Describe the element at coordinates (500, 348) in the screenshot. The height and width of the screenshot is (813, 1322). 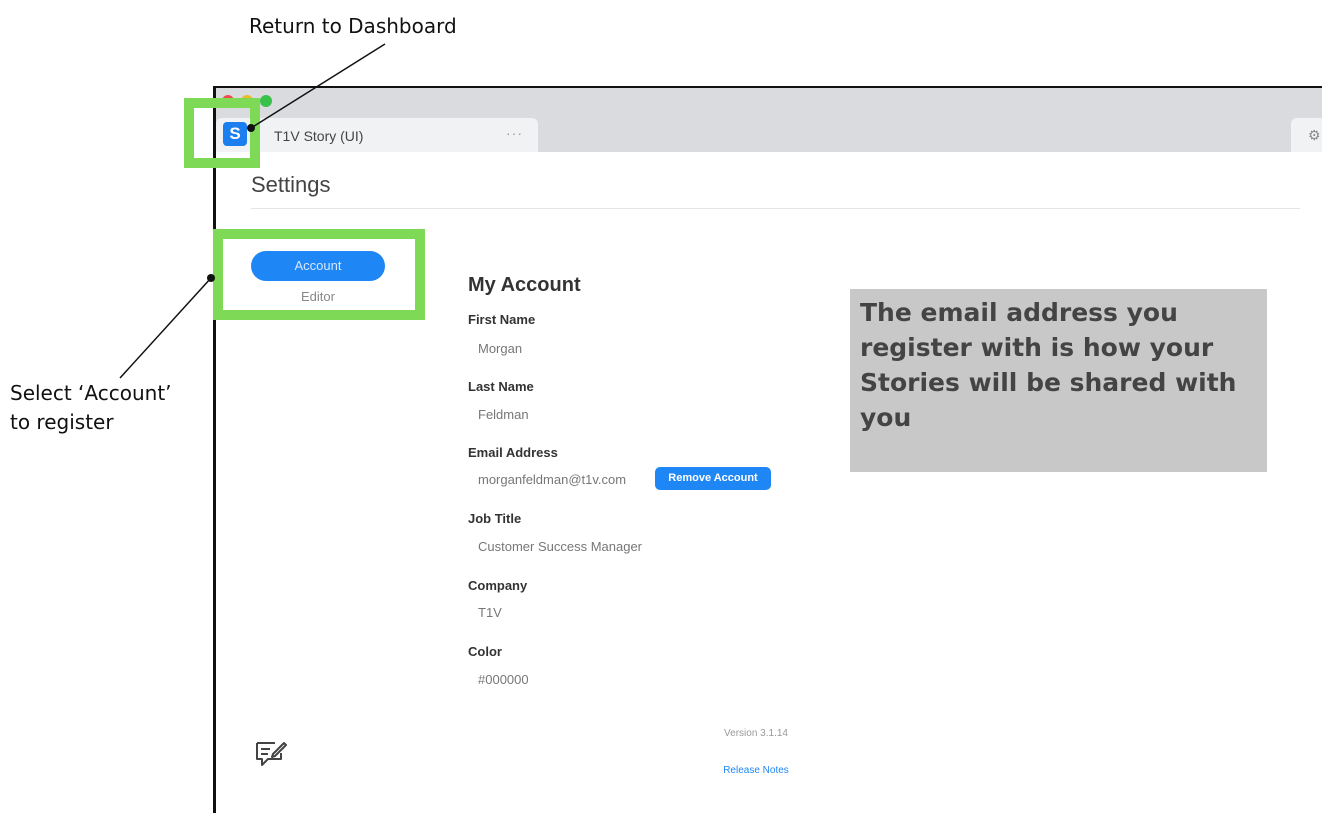
I see `first-name-value: Morgan` at that location.